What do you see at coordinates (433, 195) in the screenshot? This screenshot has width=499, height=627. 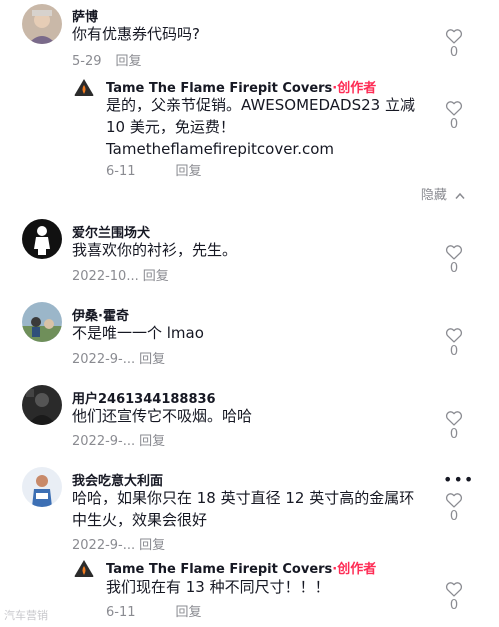 I see `hide-label: 隐藏` at bounding box center [433, 195].